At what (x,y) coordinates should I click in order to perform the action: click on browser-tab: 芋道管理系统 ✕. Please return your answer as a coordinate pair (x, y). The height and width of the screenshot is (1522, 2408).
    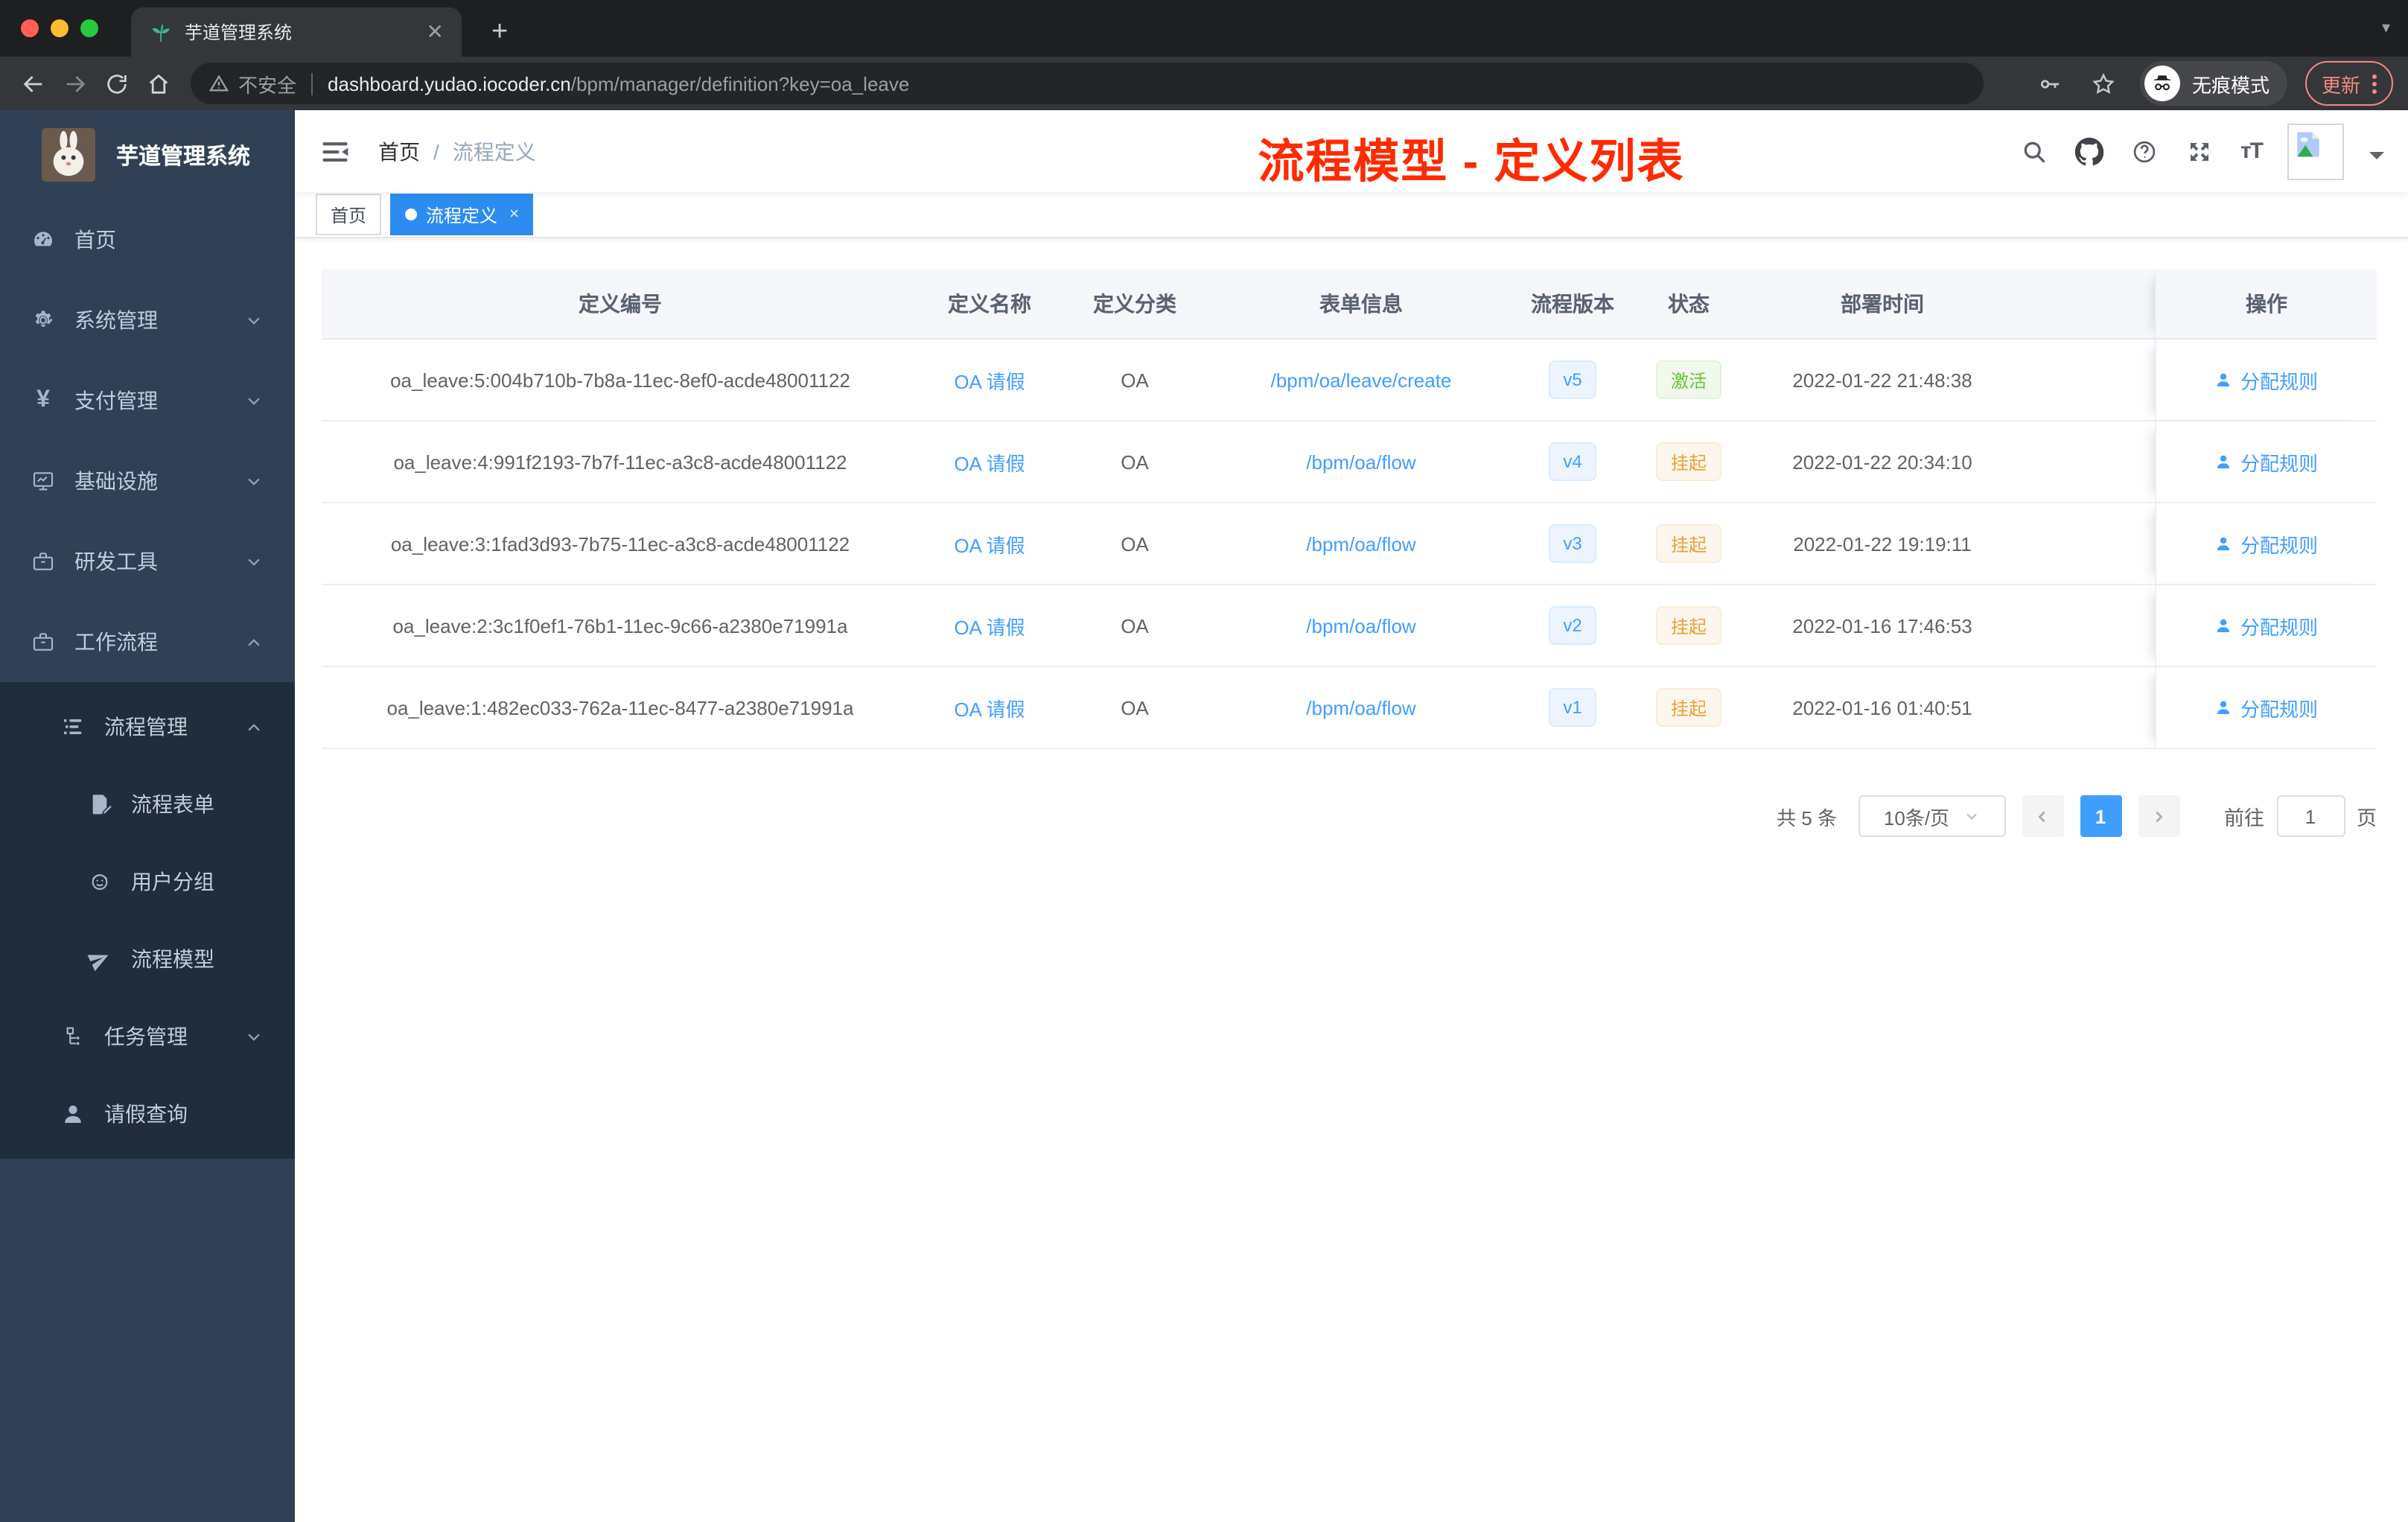
    Looking at the image, I should click on (296, 32).